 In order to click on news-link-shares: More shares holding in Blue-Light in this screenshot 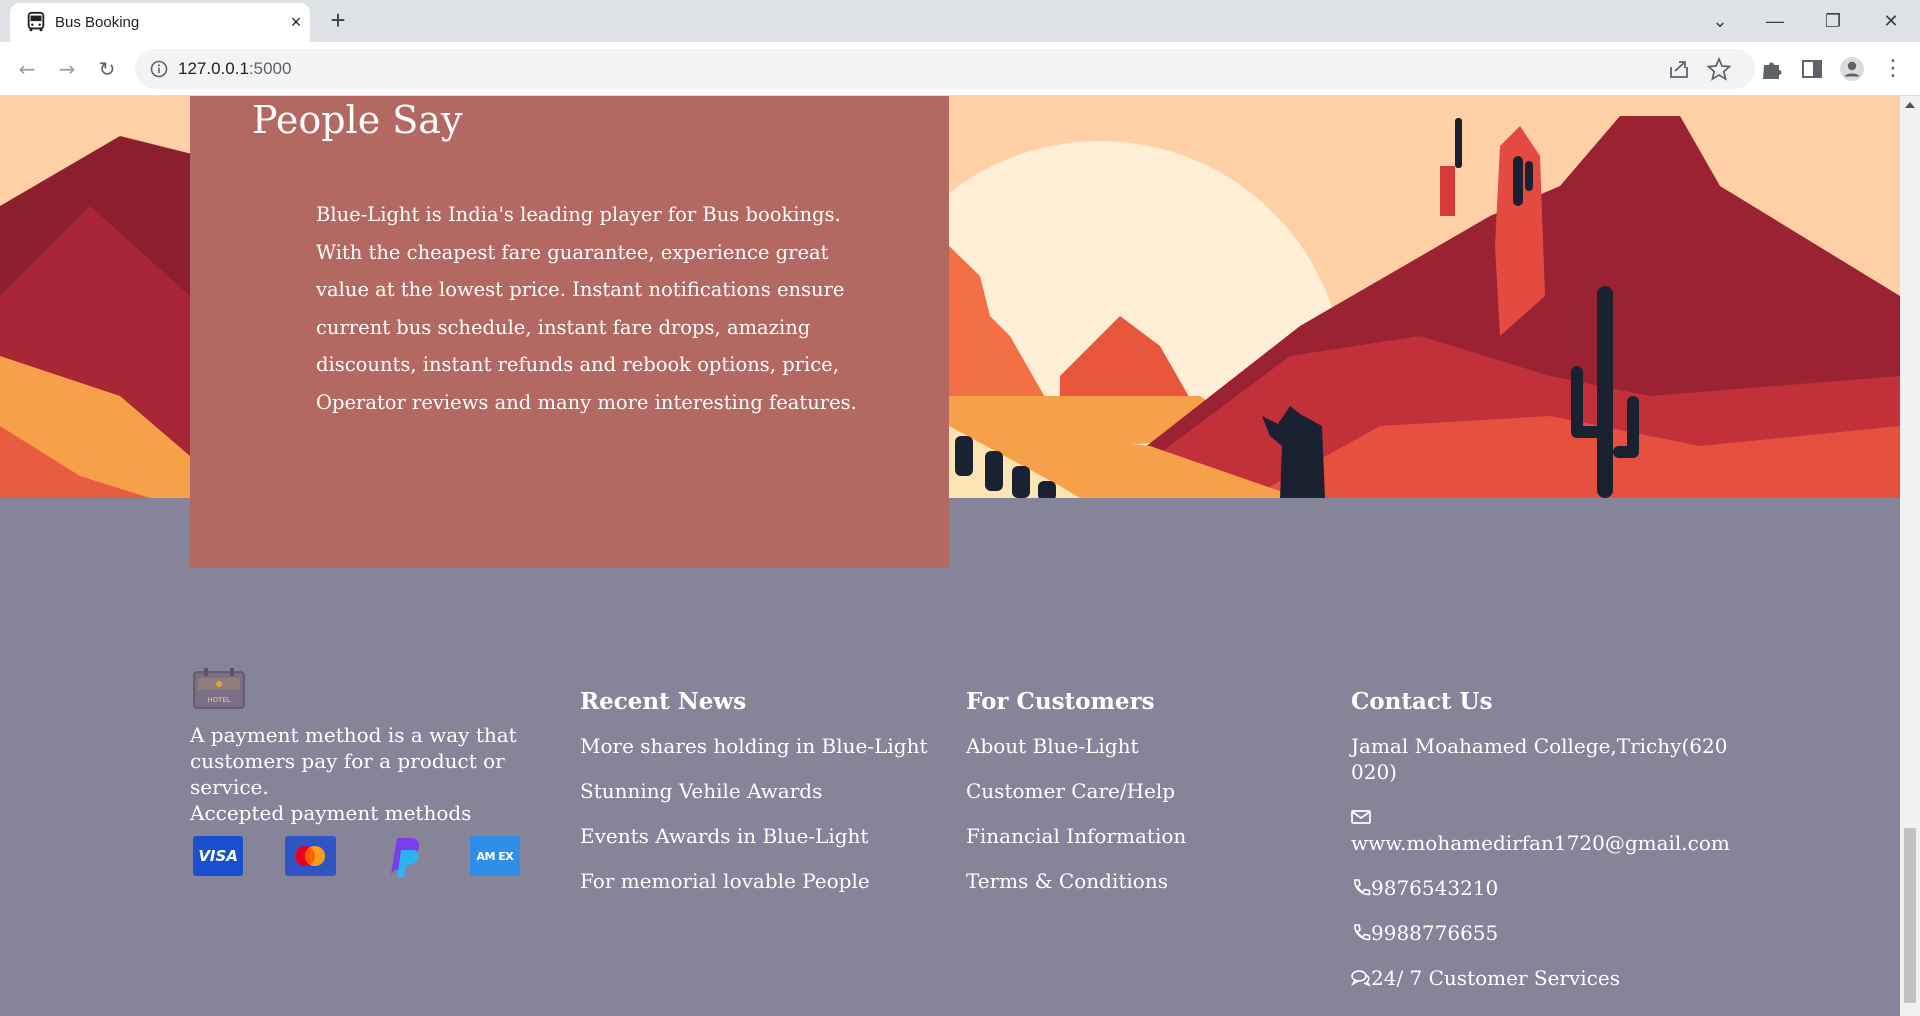, I will do `click(754, 755)`.